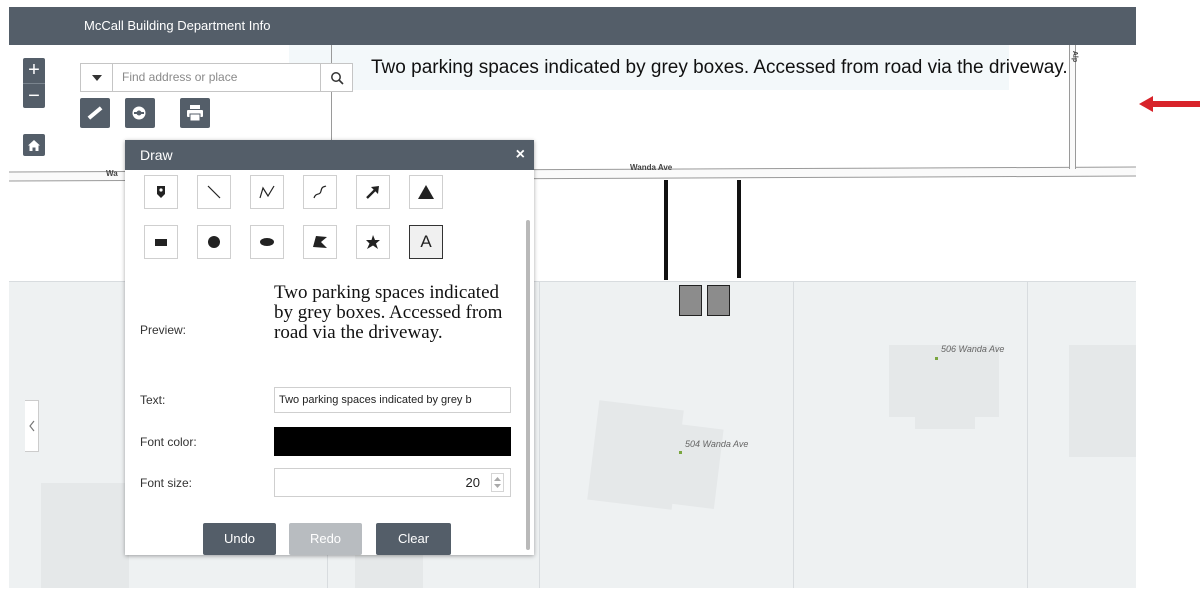  What do you see at coordinates (413, 539) in the screenshot?
I see `clear-button: Clear` at bounding box center [413, 539].